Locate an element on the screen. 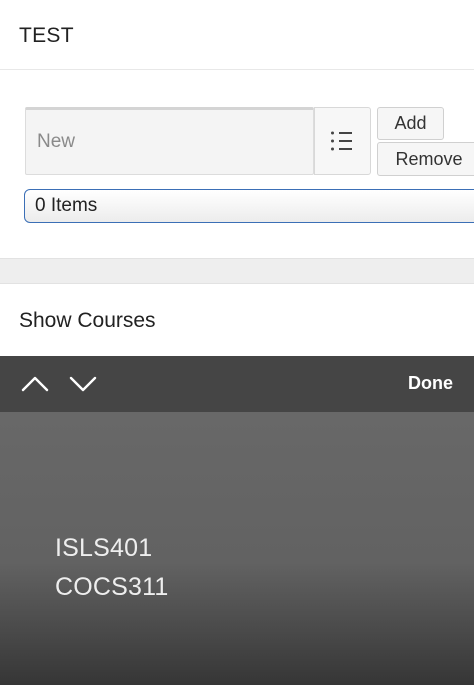  next-field-button is located at coordinates (83, 384).